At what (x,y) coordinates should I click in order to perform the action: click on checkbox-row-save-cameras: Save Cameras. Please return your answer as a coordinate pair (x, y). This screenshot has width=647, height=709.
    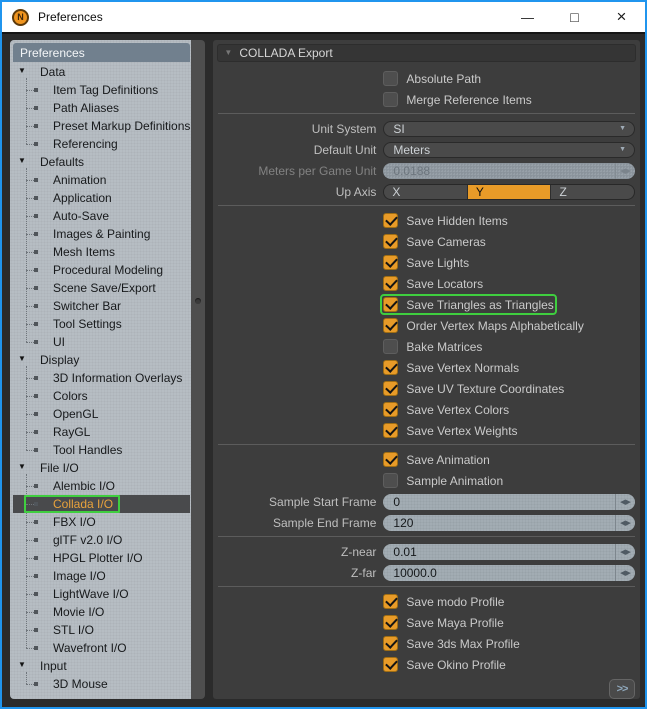
    Looking at the image, I should click on (434, 241).